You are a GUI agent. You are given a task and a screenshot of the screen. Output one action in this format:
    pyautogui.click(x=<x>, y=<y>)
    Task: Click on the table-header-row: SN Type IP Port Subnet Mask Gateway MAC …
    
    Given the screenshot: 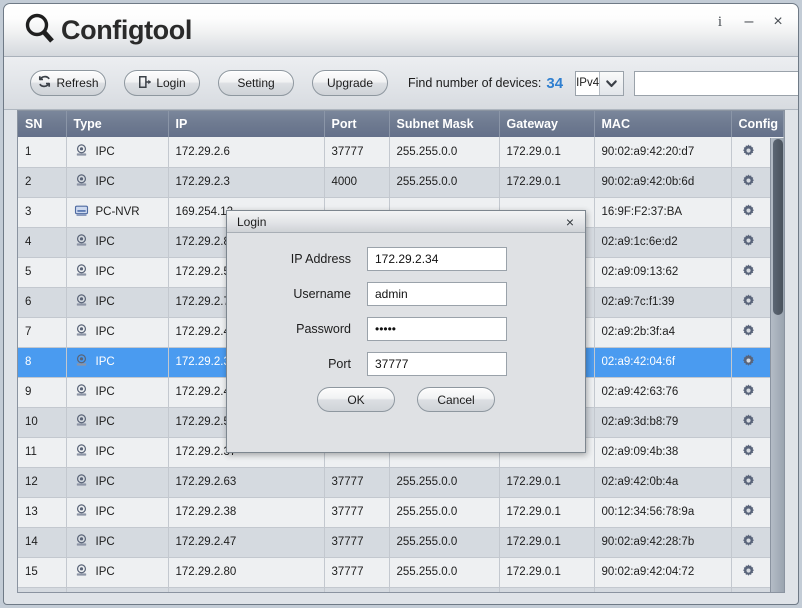 What is the action you would take?
    pyautogui.click(x=401, y=124)
    